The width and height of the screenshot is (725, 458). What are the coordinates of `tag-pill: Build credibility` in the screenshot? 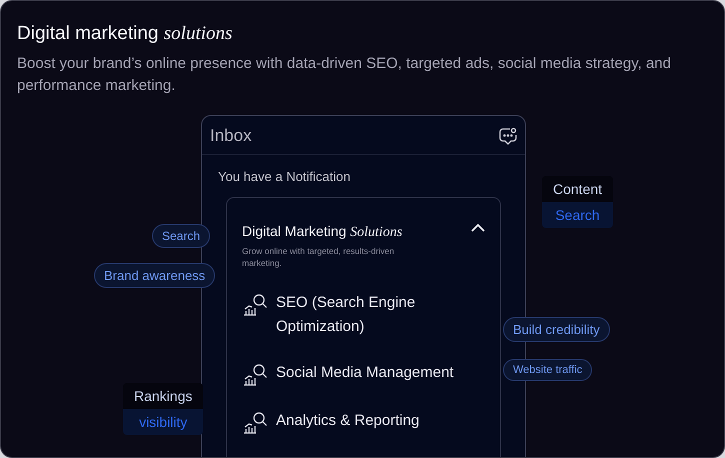 It's located at (556, 329).